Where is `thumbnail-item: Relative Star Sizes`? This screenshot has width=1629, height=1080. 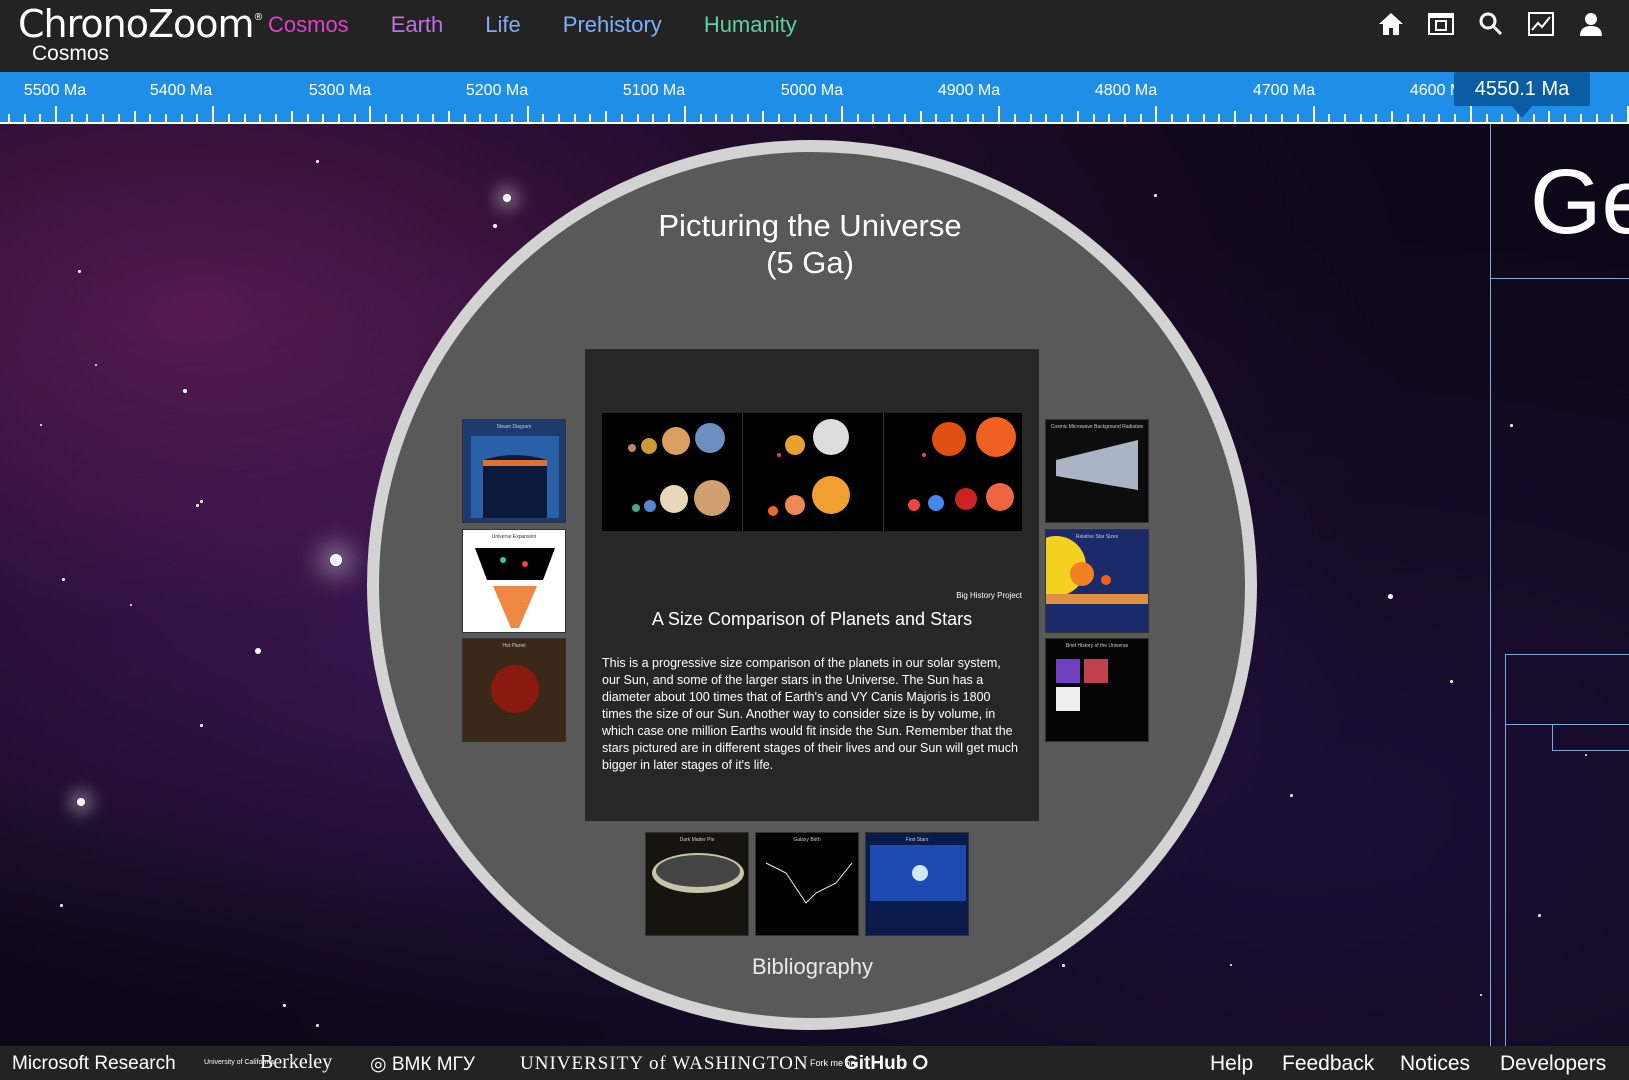 thumbnail-item: Relative Star Sizes is located at coordinates (1097, 581).